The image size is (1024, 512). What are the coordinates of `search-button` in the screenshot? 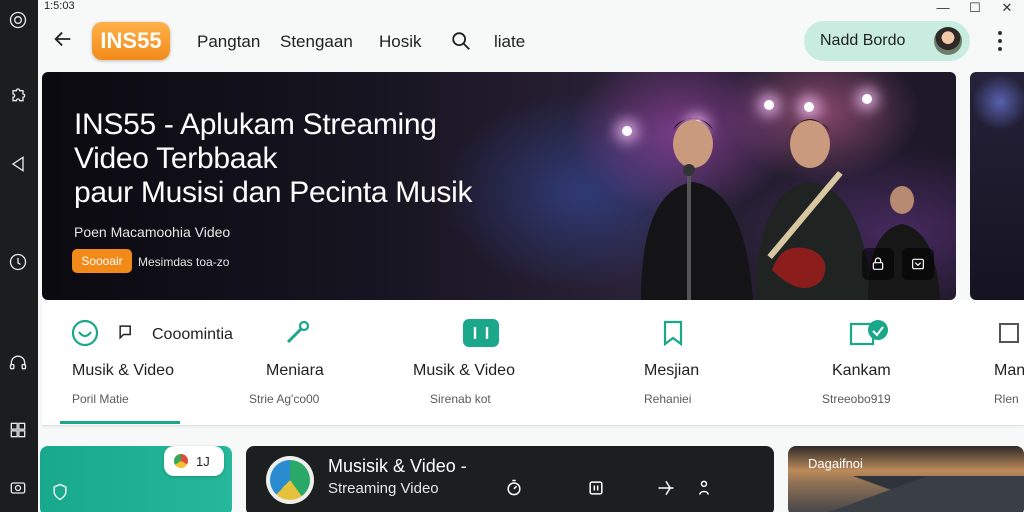 It's located at (461, 41).